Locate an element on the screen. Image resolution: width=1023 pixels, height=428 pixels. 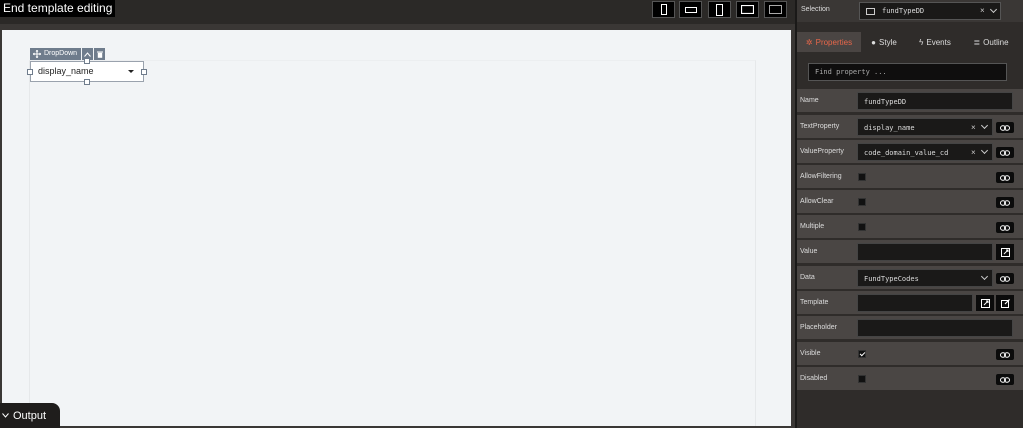
selection-row: Selection fundTypeDD × is located at coordinates (910, 11).